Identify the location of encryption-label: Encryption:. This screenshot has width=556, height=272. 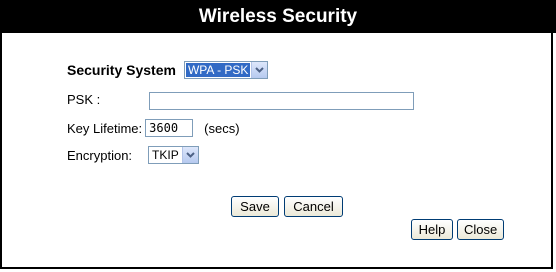
(100, 155).